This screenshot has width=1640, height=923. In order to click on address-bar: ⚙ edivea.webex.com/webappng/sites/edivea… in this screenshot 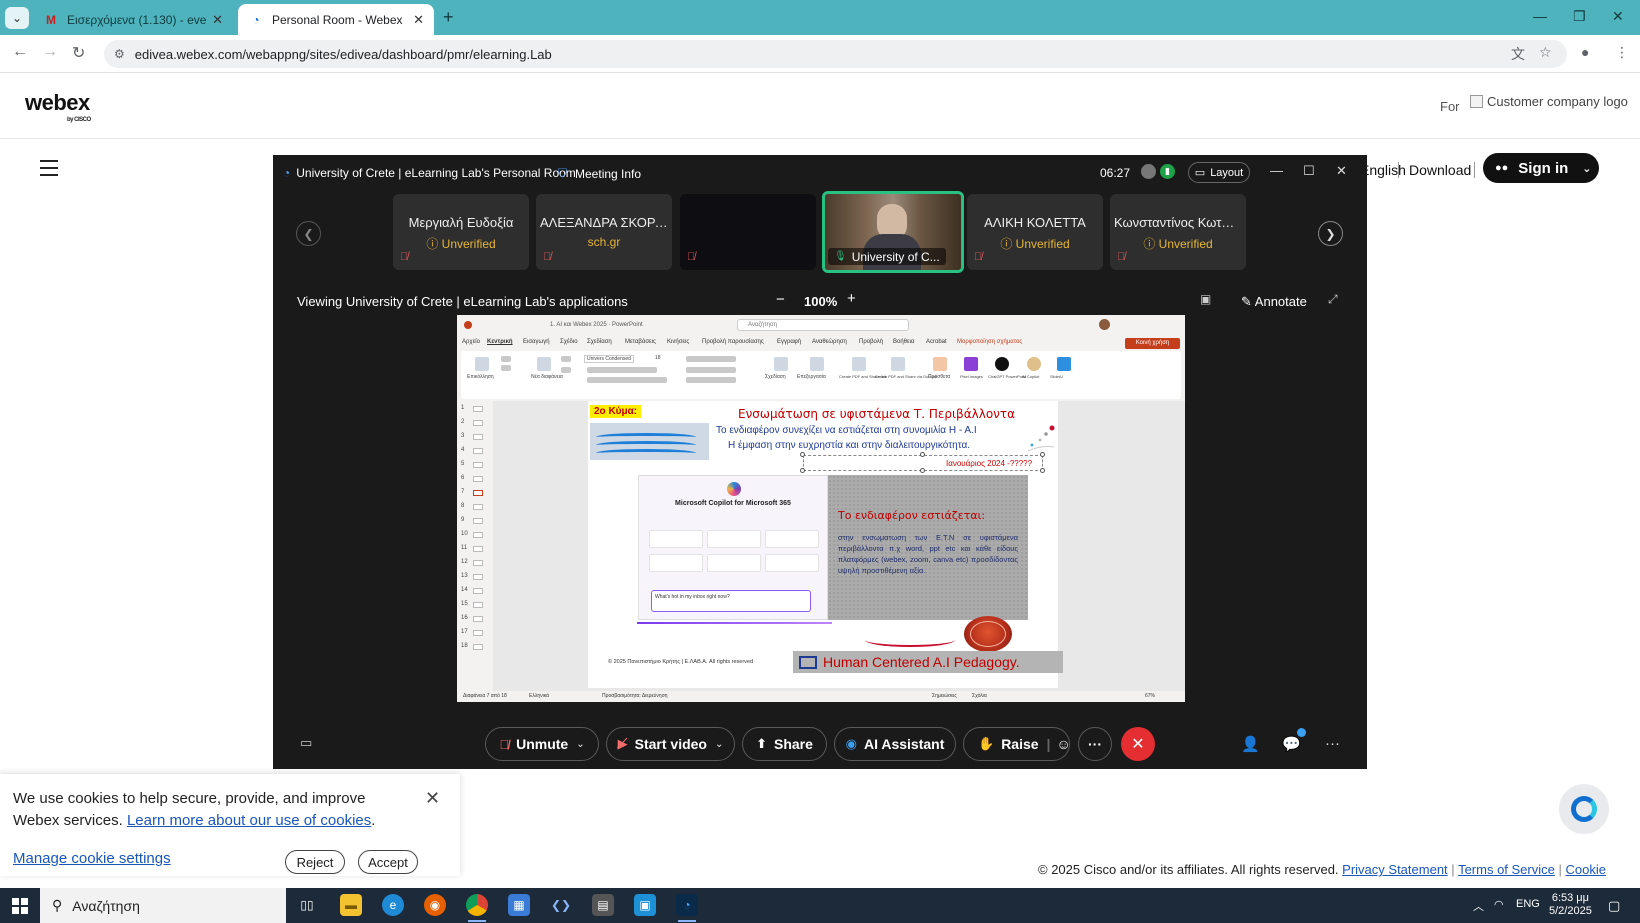, I will do `click(835, 54)`.